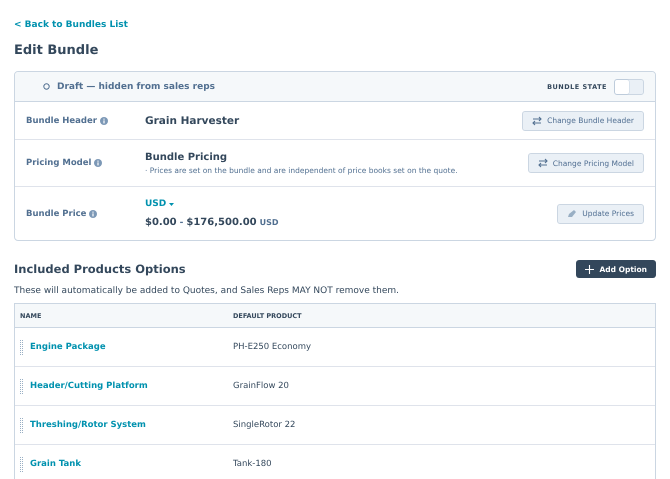 The image size is (670, 479). What do you see at coordinates (252, 464) in the screenshot?
I see `table-cell: Tank-180` at bounding box center [252, 464].